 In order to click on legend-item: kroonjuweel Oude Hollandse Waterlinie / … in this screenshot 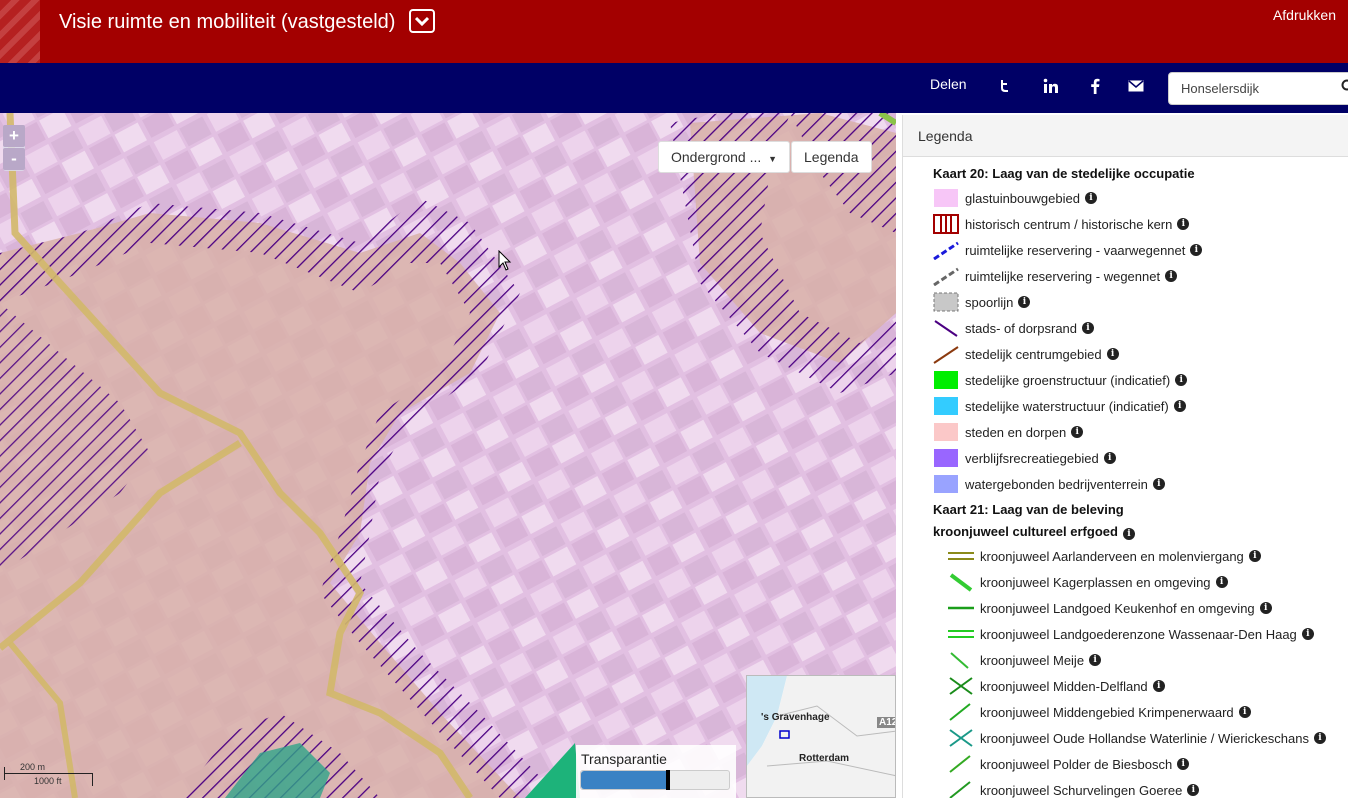, I will do `click(1140, 738)`.